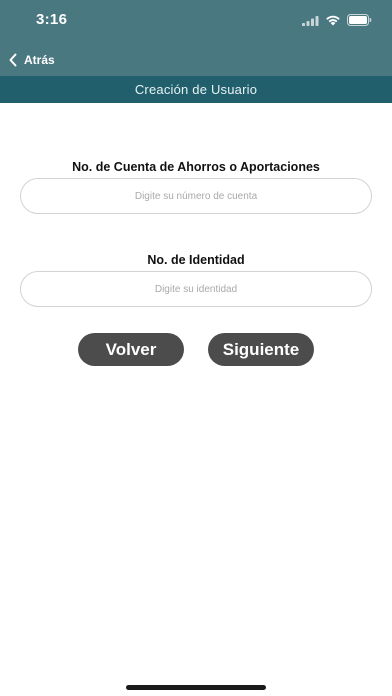 The height and width of the screenshot is (696, 392). What do you see at coordinates (13, 60) in the screenshot?
I see `chevron-left-icon` at bounding box center [13, 60].